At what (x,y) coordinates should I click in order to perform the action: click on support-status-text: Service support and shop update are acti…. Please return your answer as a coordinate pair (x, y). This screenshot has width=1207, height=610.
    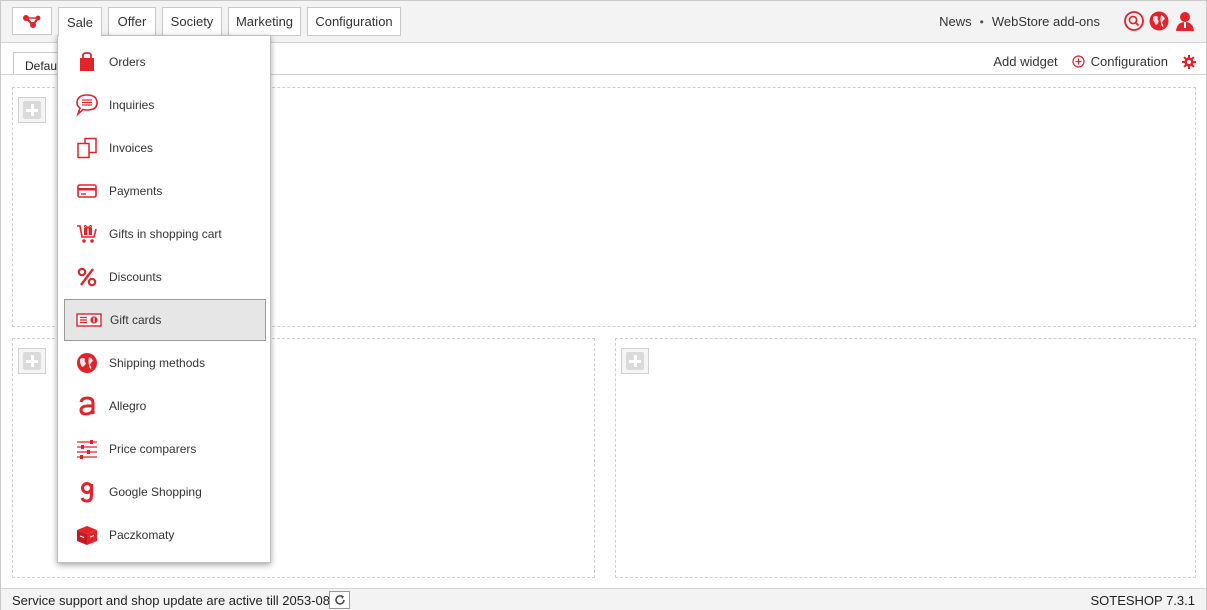
    Looking at the image, I should click on (180, 600).